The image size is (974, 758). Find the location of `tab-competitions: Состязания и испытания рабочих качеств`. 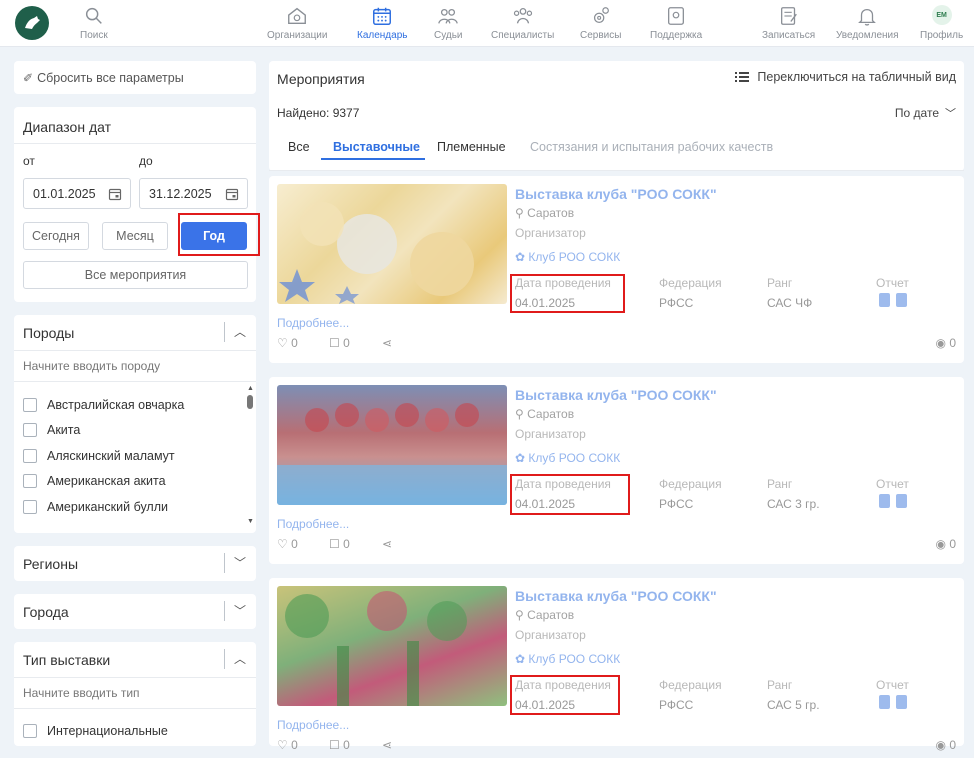

tab-competitions: Состязания и испытания рабочих качеств is located at coordinates (651, 147).